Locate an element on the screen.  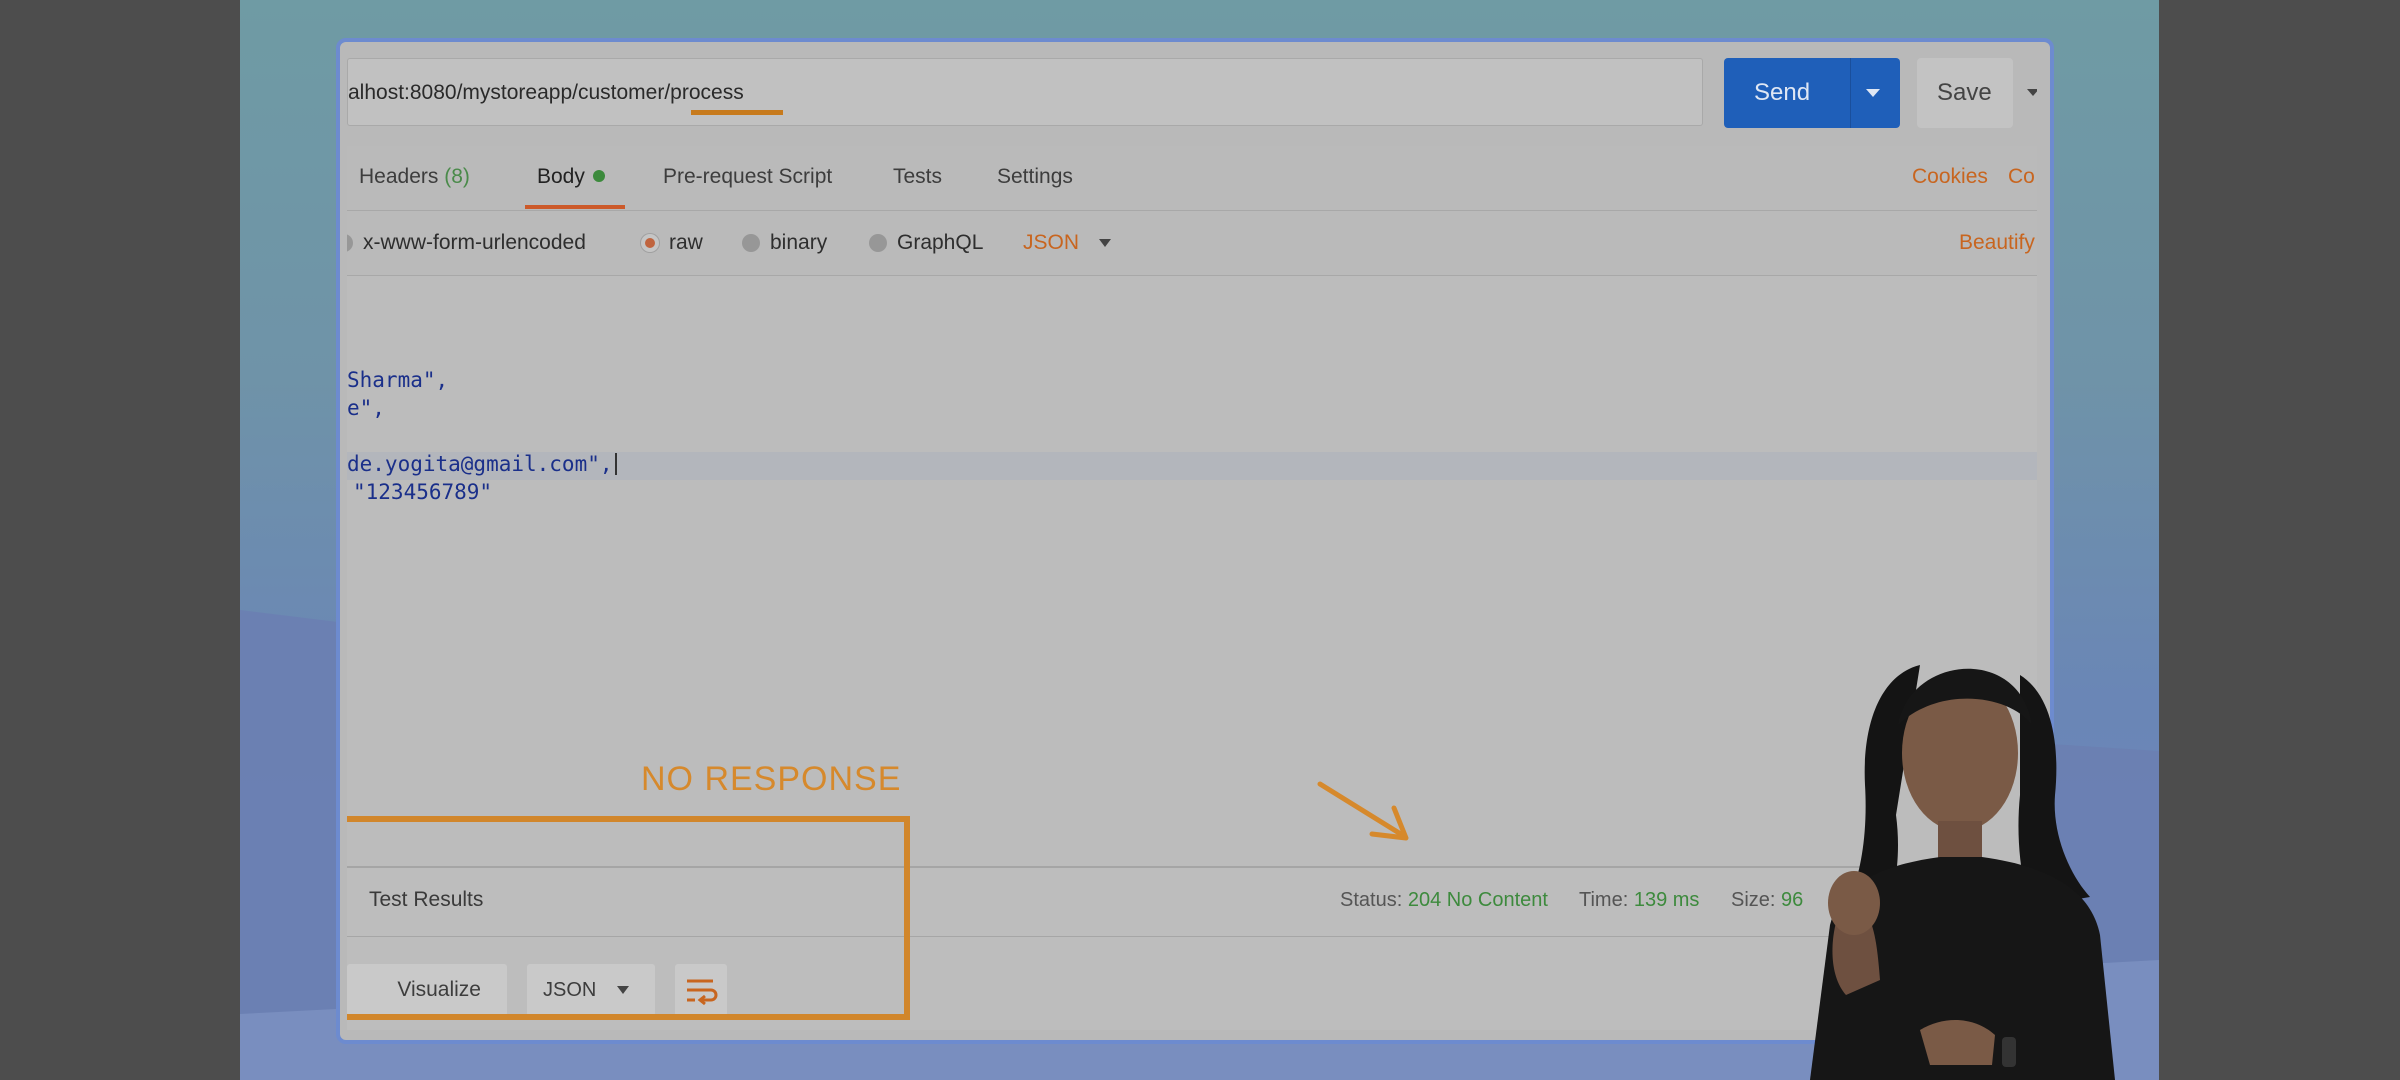
code-line-text: Sharma", is located at coordinates (398, 380).